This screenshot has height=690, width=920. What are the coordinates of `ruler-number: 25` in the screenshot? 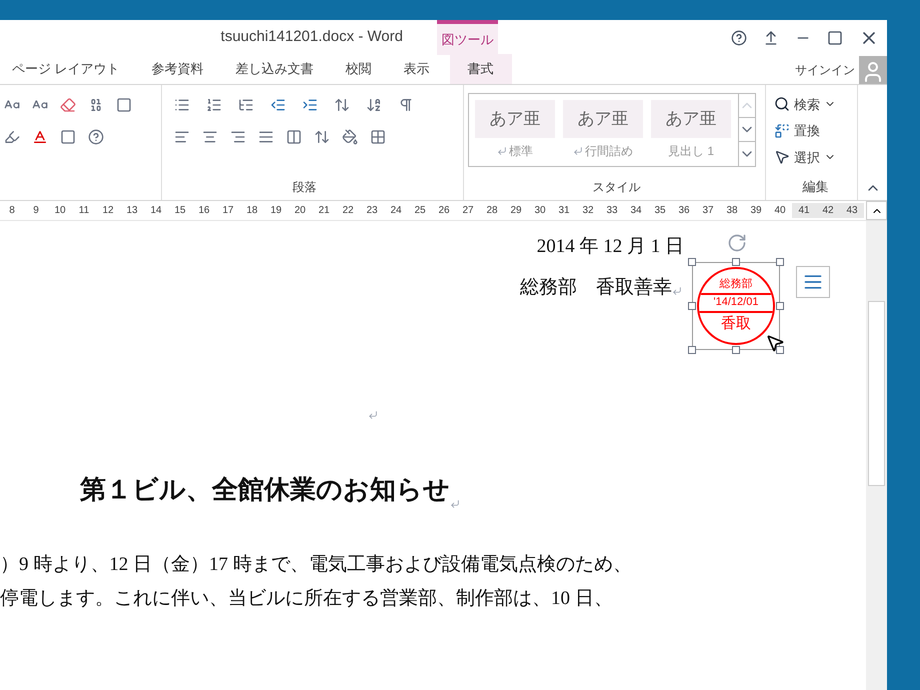 It's located at (420, 211).